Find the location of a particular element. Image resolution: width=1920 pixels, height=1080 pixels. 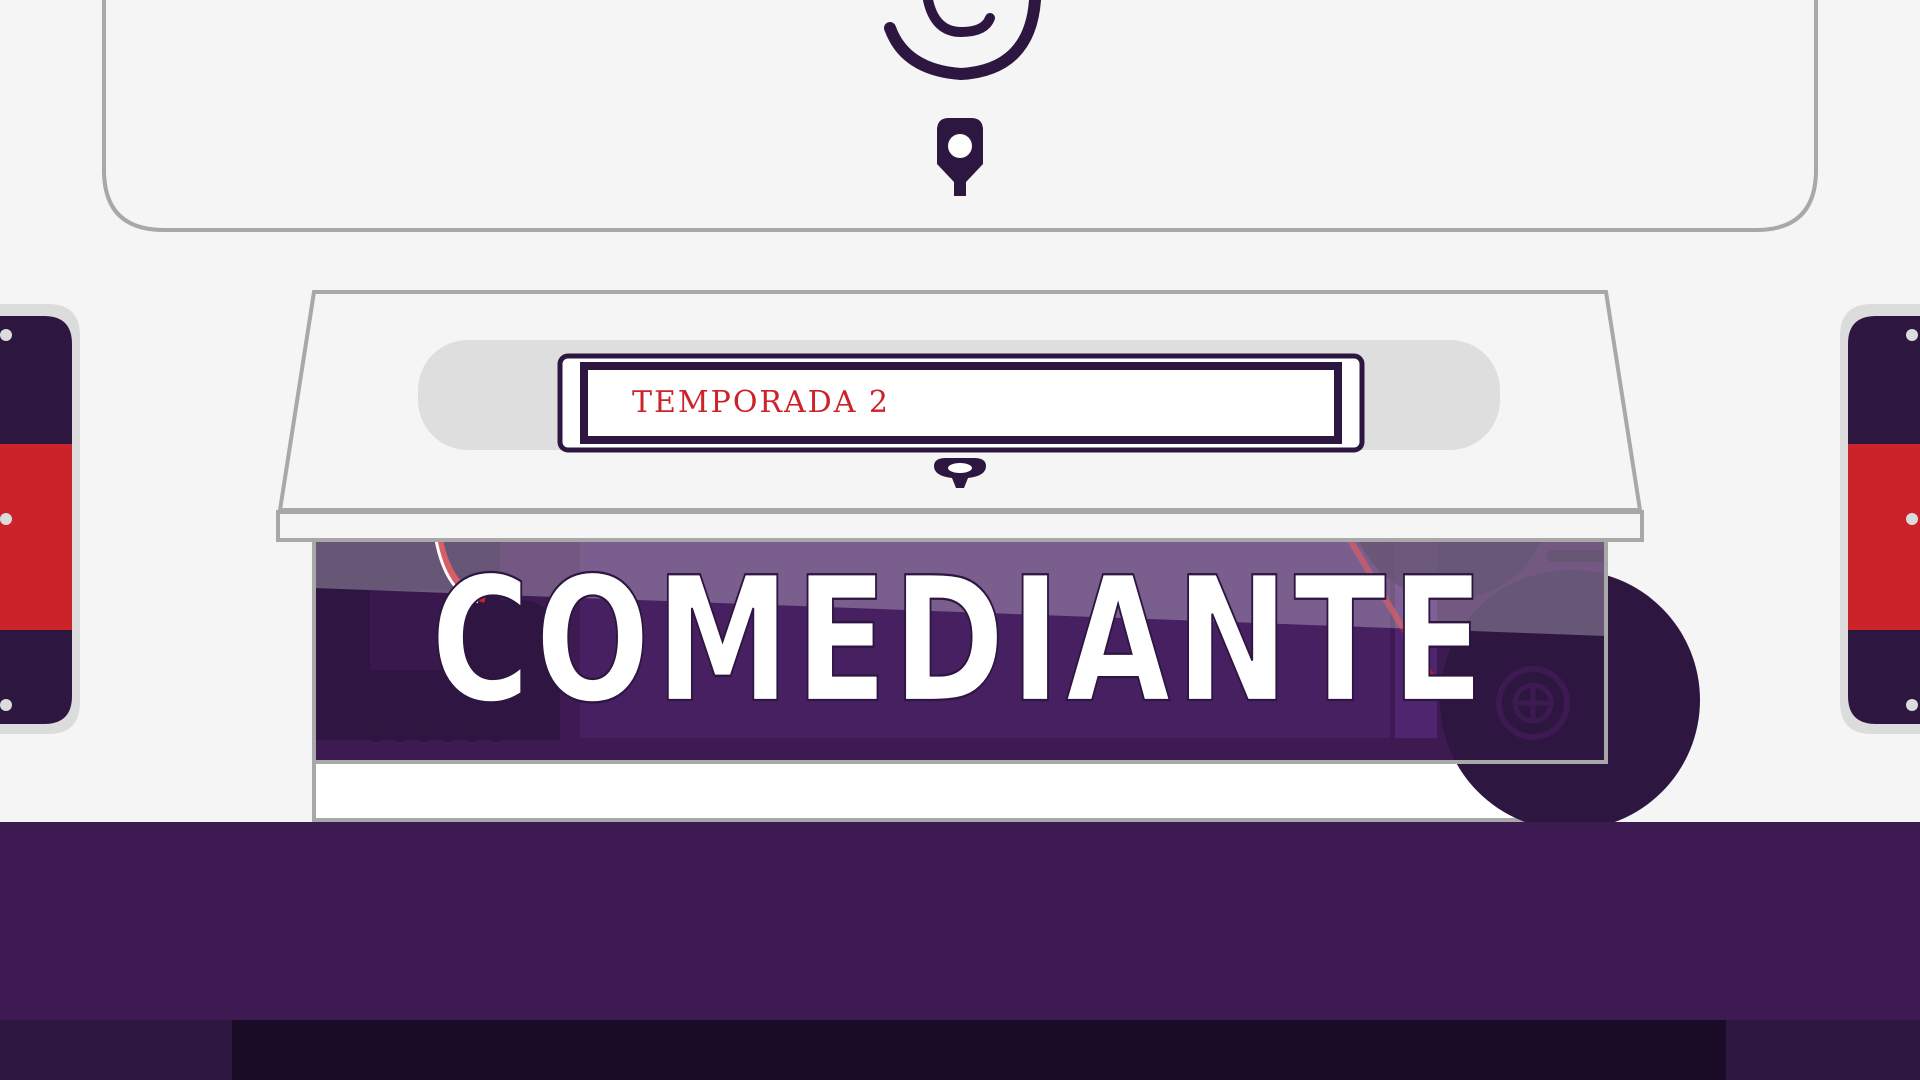

base-bottom-black is located at coordinates (979, 1050).